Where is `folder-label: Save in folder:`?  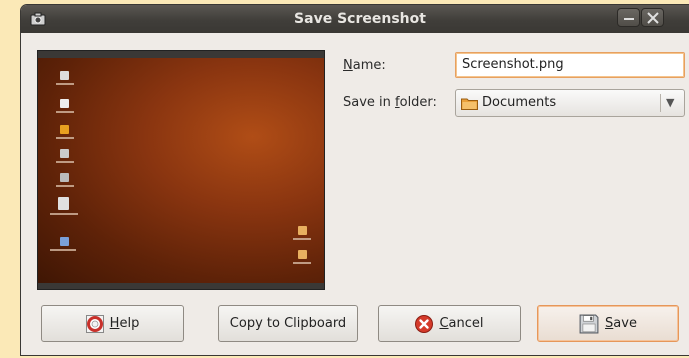 folder-label: Save in folder: is located at coordinates (390, 102).